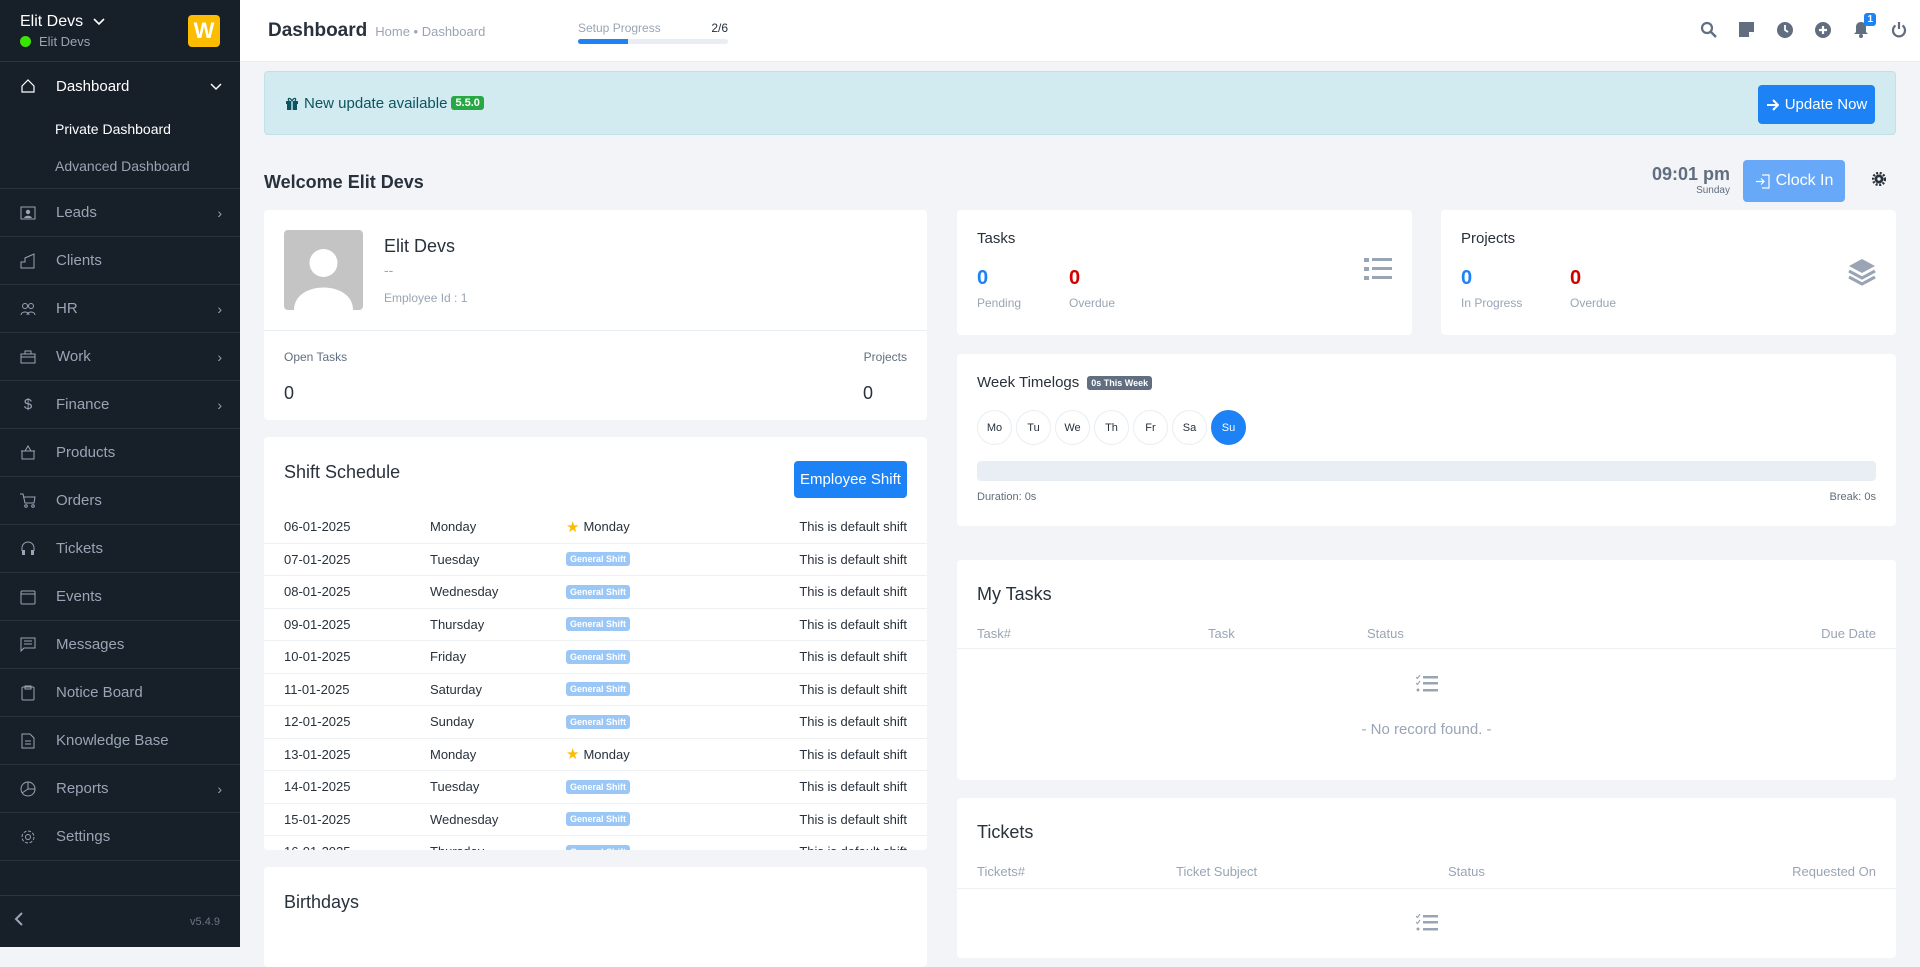 This screenshot has width=1920, height=967. What do you see at coordinates (86, 452) in the screenshot?
I see `sidebar-item-label: Products` at bounding box center [86, 452].